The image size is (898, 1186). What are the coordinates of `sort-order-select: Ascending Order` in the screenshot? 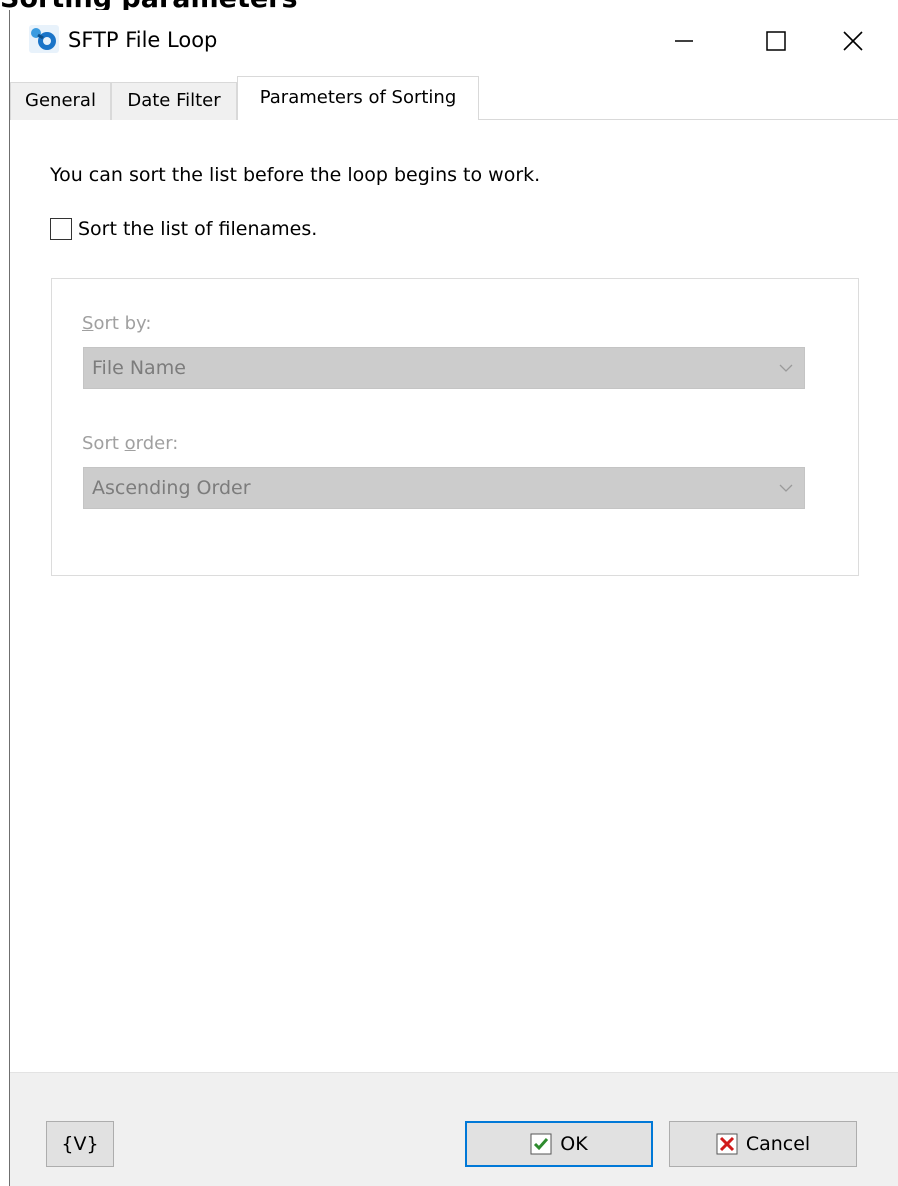 It's located at (444, 488).